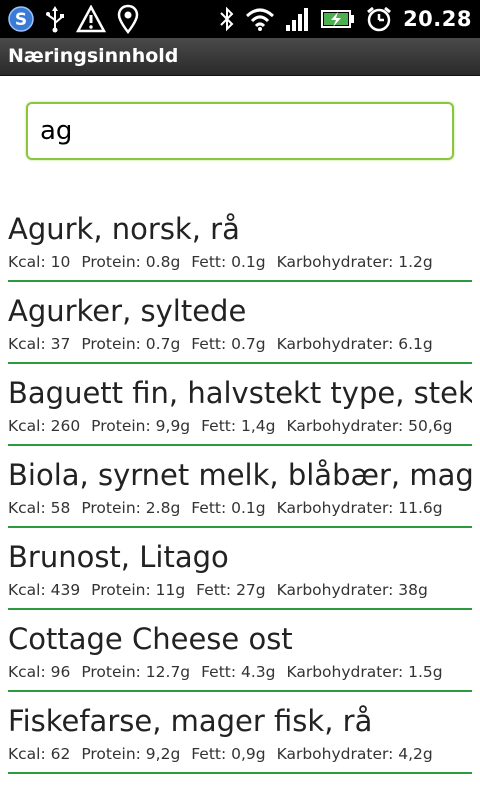 The width and height of the screenshot is (480, 800). What do you see at coordinates (228, 344) in the screenshot?
I see `fett-value: Fett: 0.7g` at bounding box center [228, 344].